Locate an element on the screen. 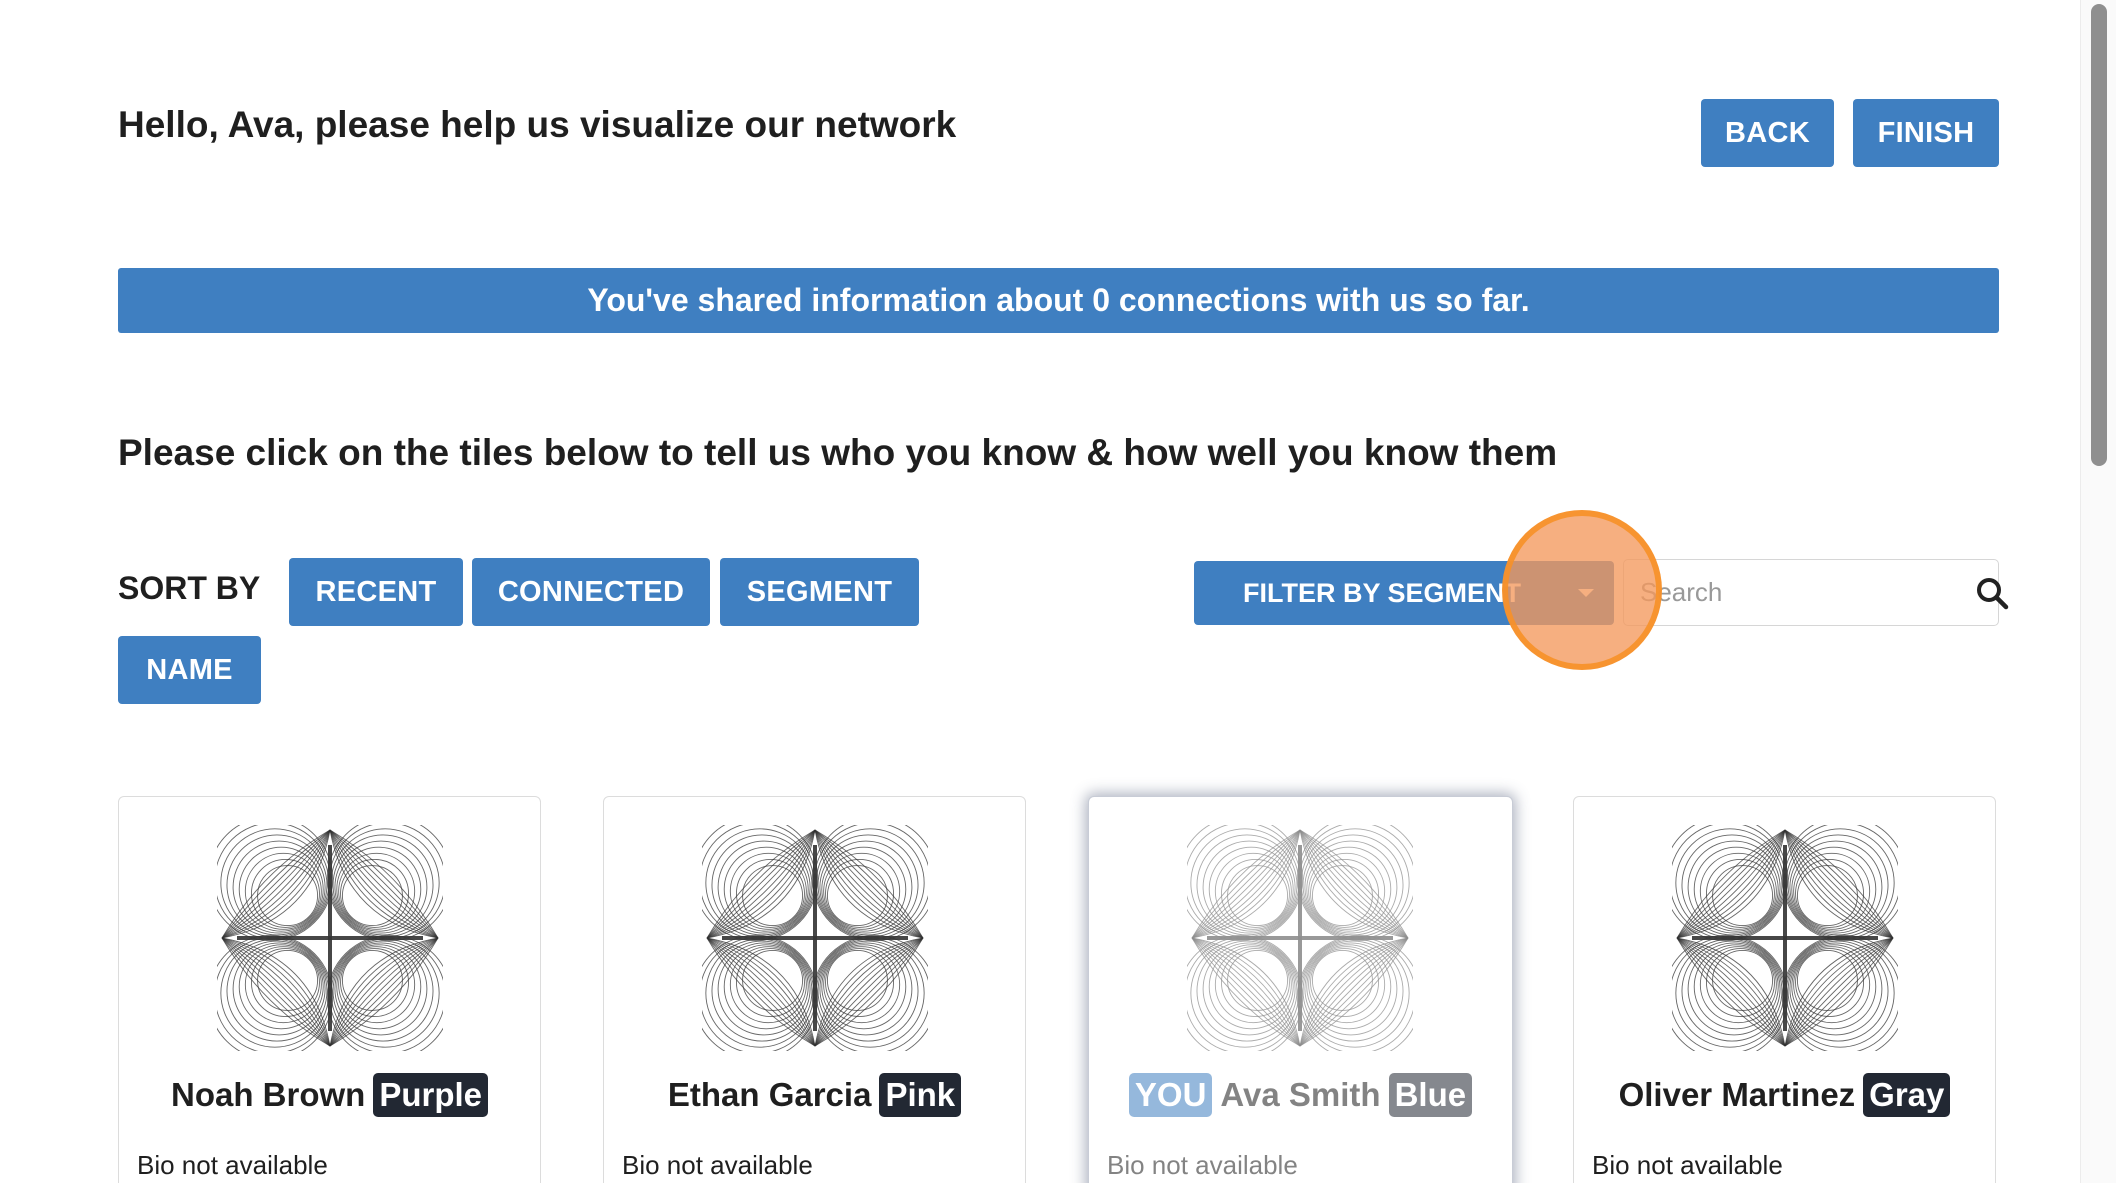 The image size is (2116, 1183). sort-connected-button: CONNECTED is located at coordinates (591, 592).